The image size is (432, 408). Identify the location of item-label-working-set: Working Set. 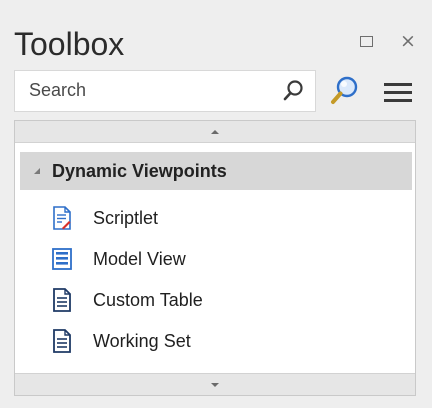
(142, 340).